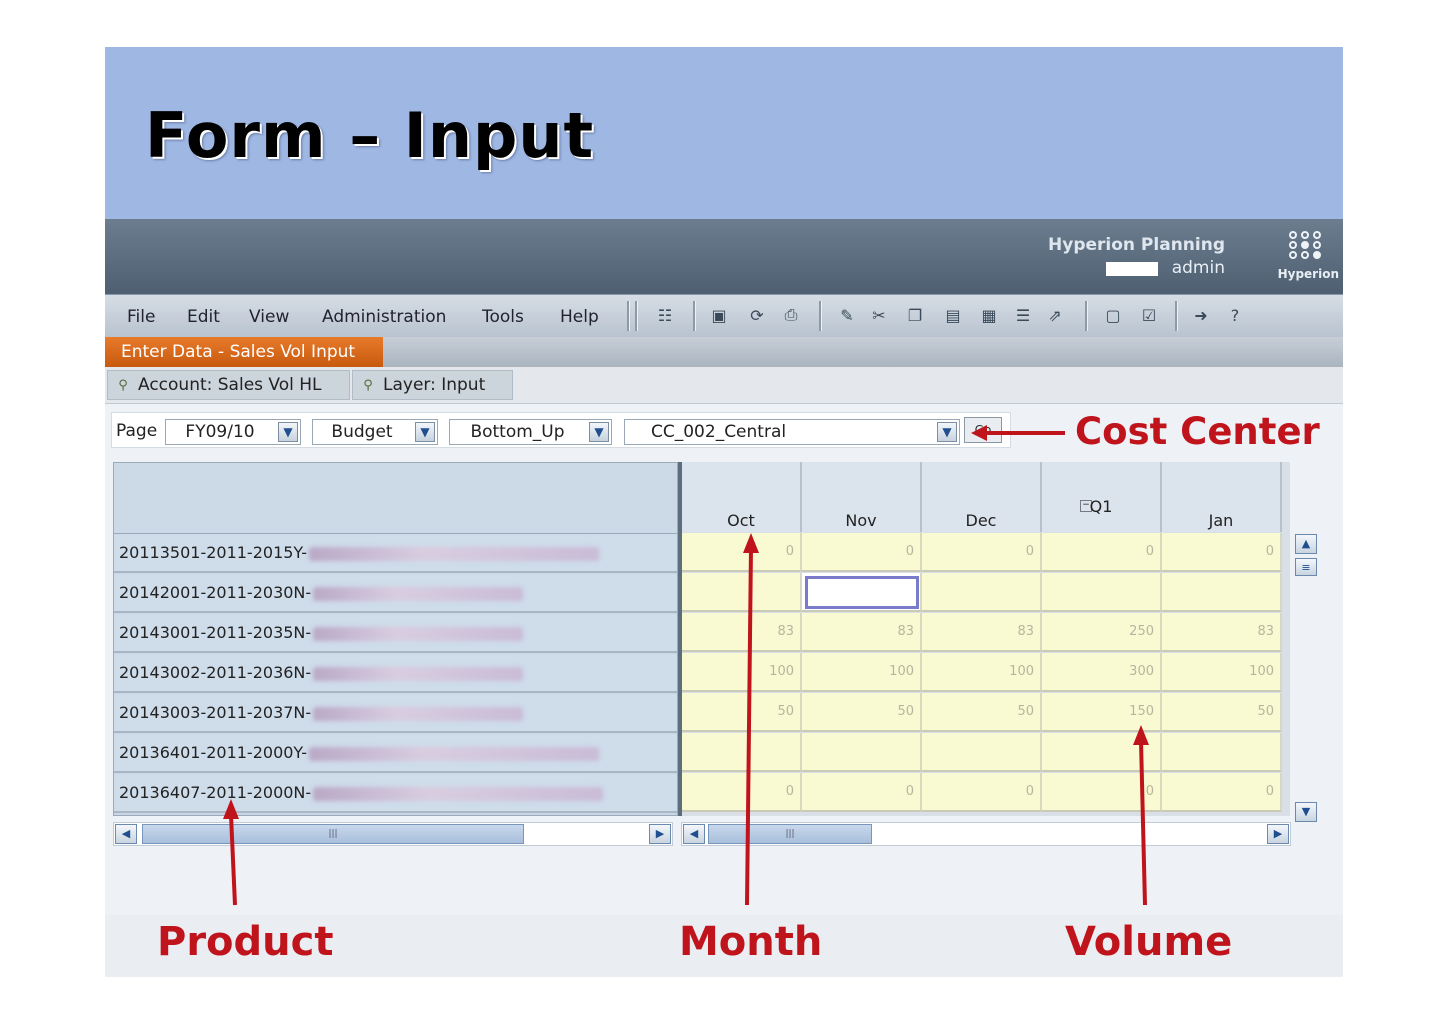 The width and height of the screenshot is (1449, 1024). I want to click on month-callout: Month, so click(751, 942).